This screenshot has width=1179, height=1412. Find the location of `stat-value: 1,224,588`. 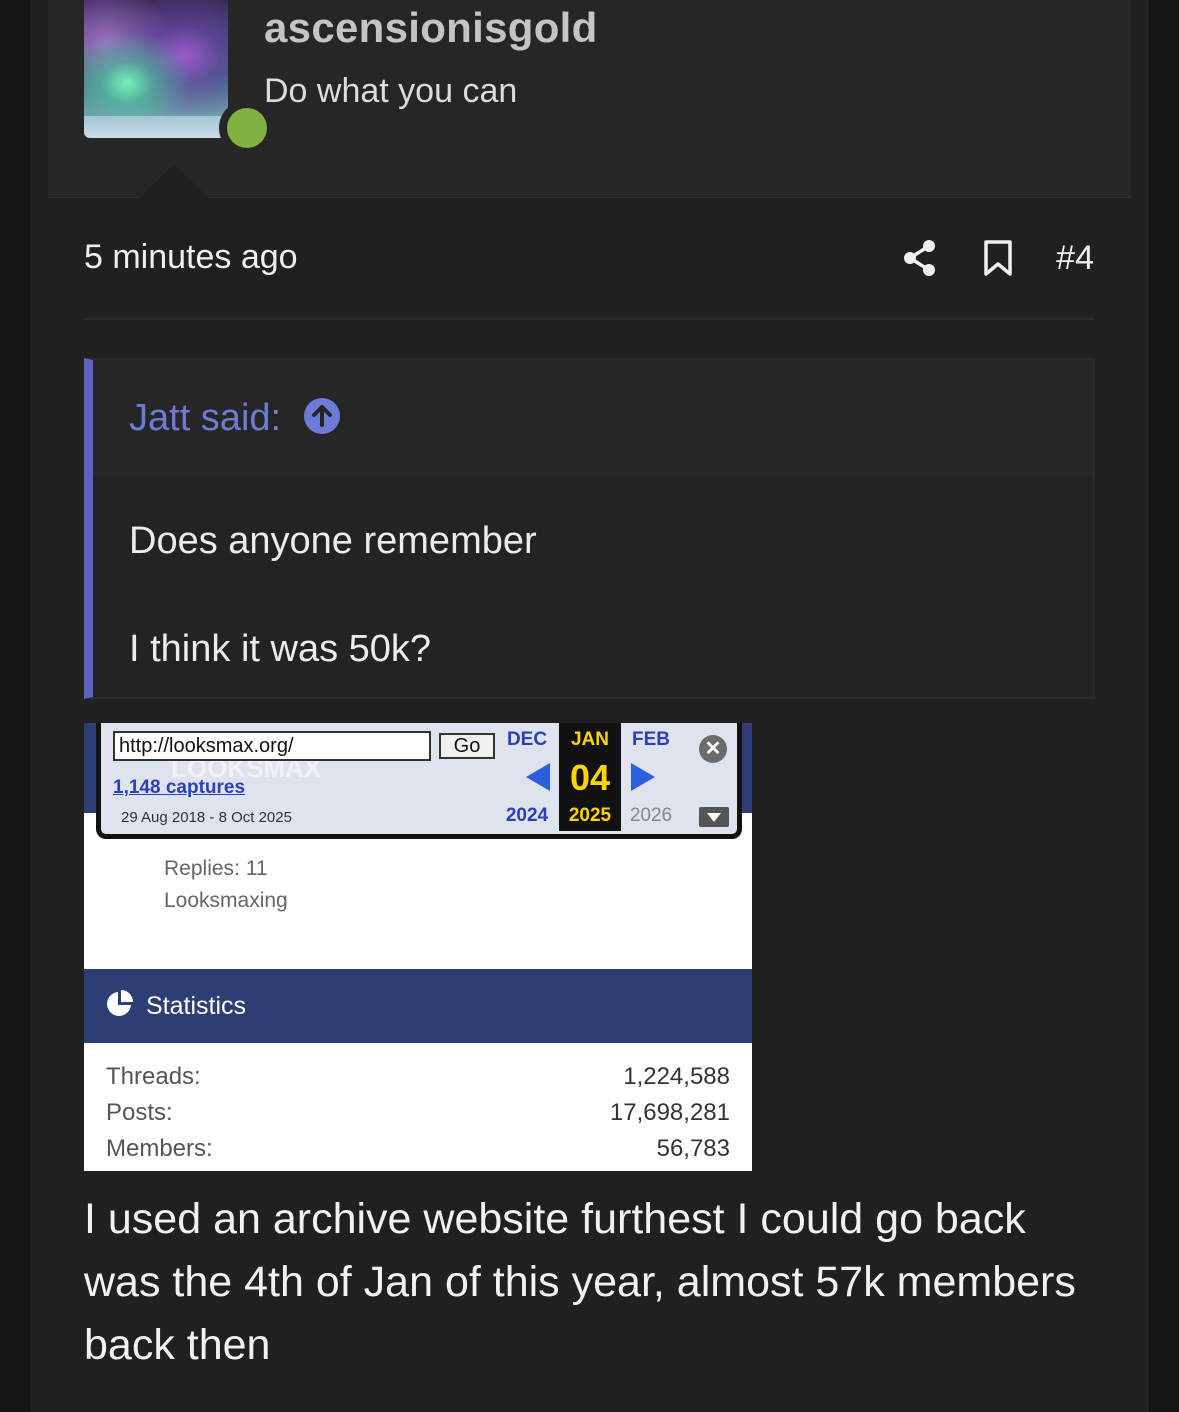

stat-value: 1,224,588 is located at coordinates (676, 1076).